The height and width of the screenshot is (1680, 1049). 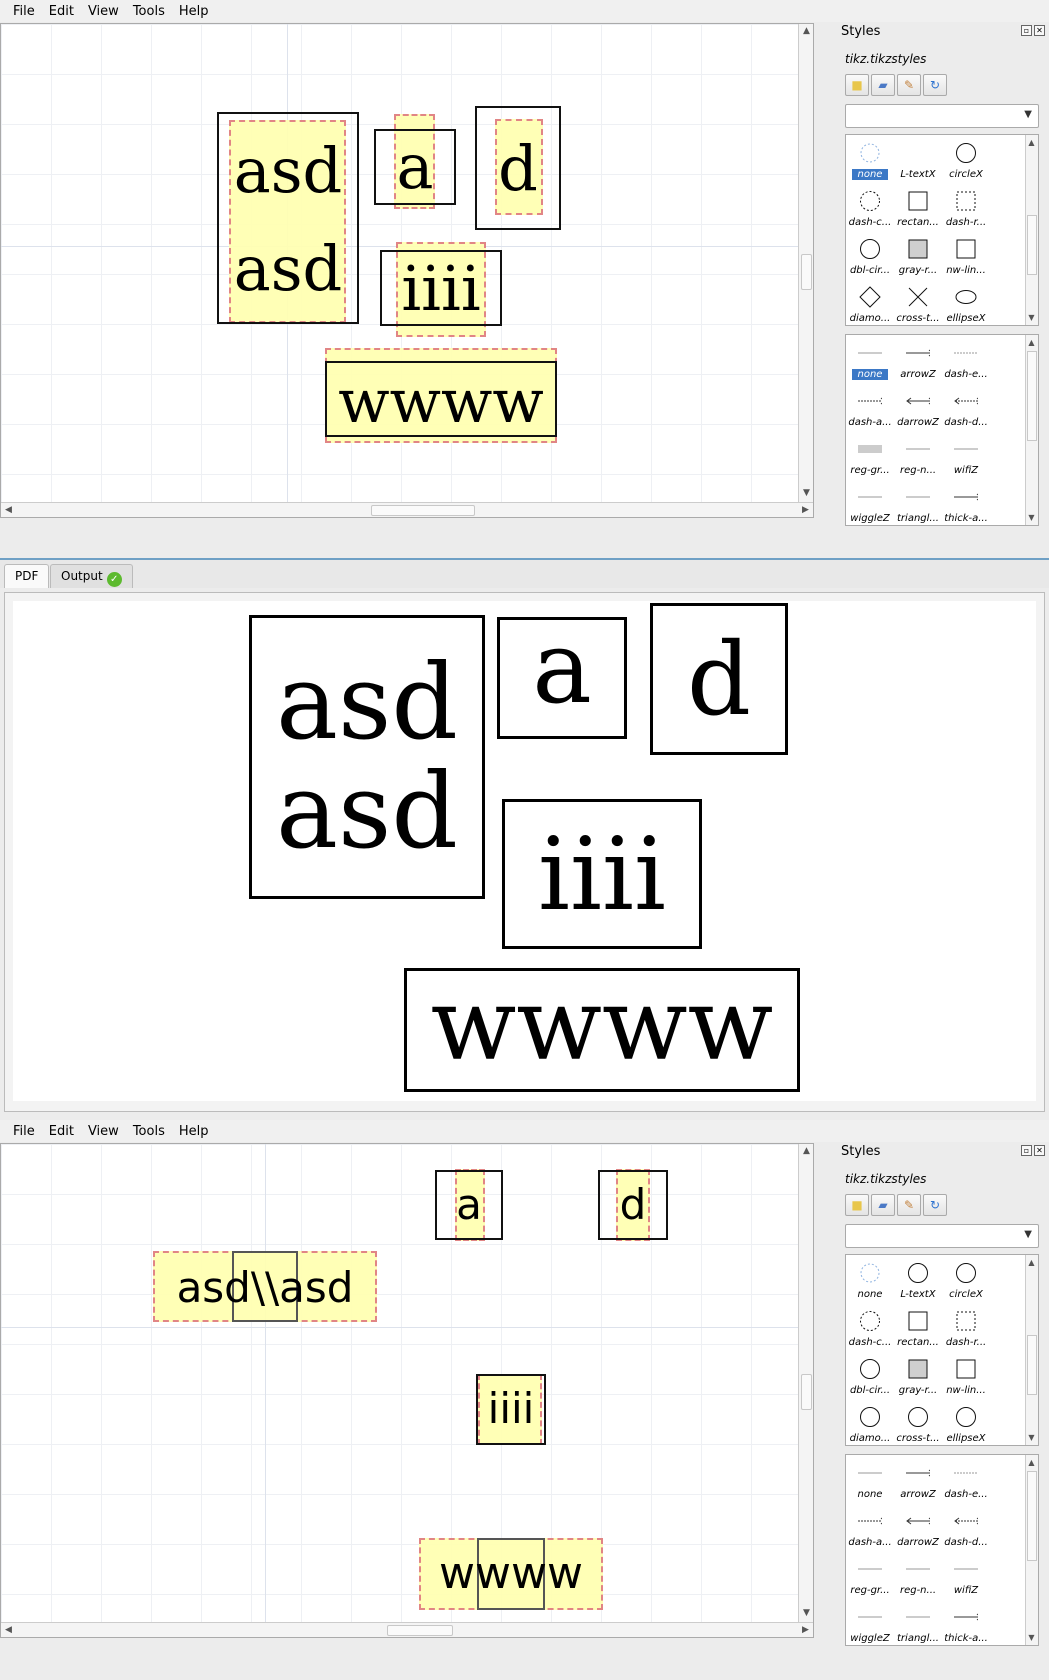 I want to click on dashed-double-arrow-icon, so click(x=966, y=1521).